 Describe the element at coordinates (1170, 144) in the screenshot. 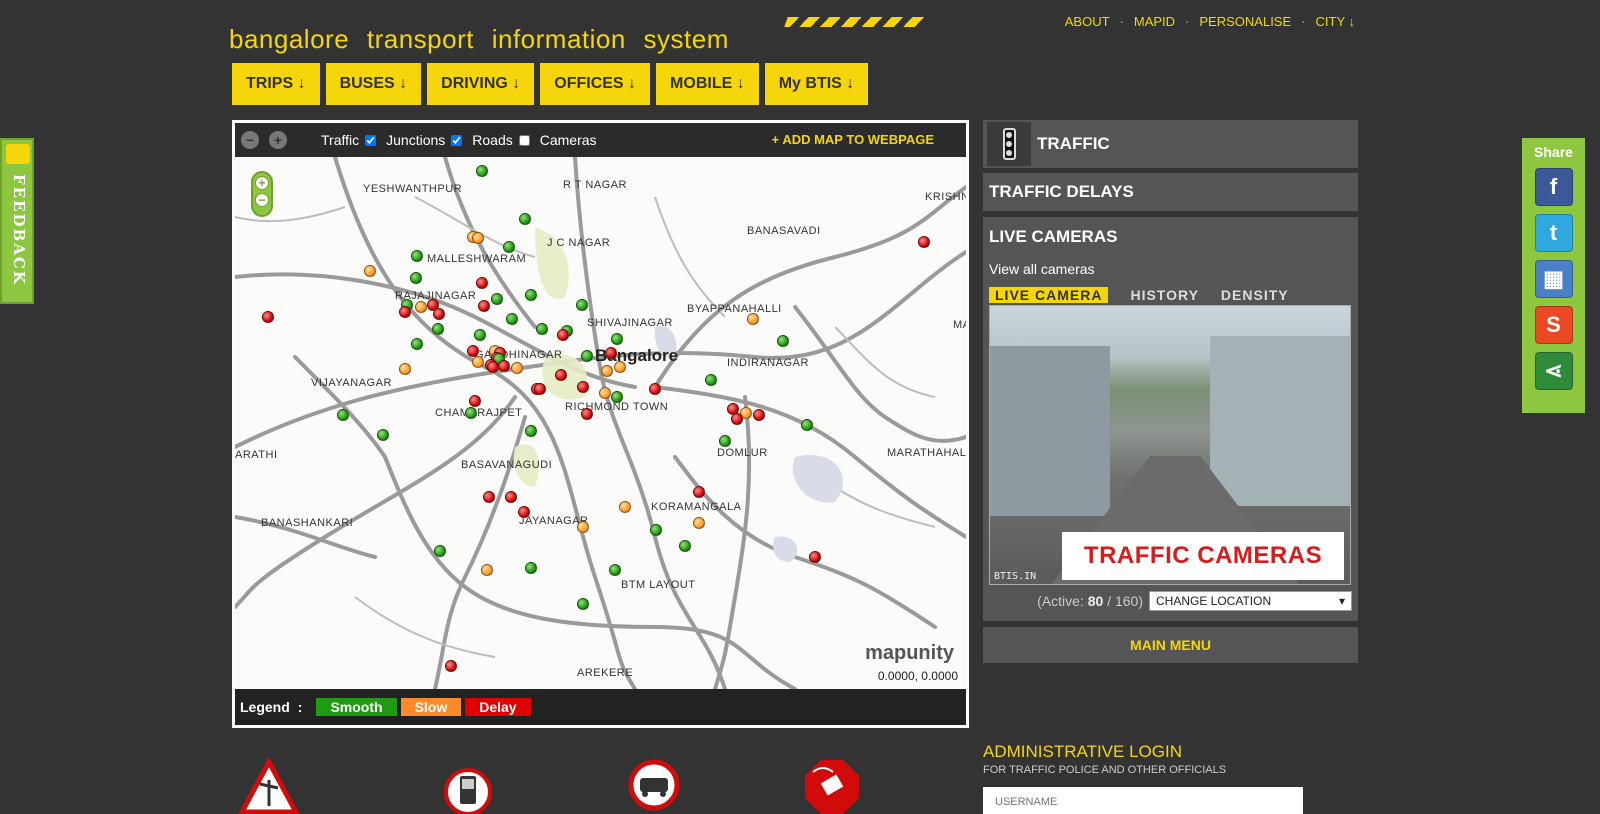

I see `traffic-panel-header: TRAFFIC` at that location.